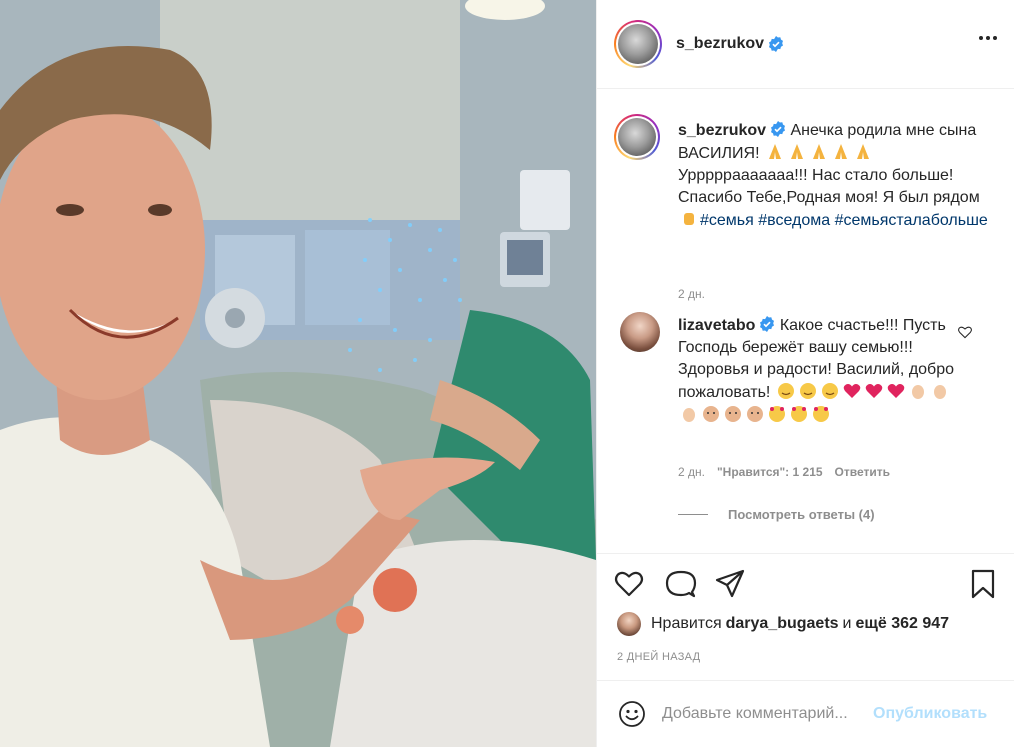 The width and height of the screenshot is (1014, 747). Describe the element at coordinates (847, 623) in the screenshot. I see `likes-and: и` at that location.